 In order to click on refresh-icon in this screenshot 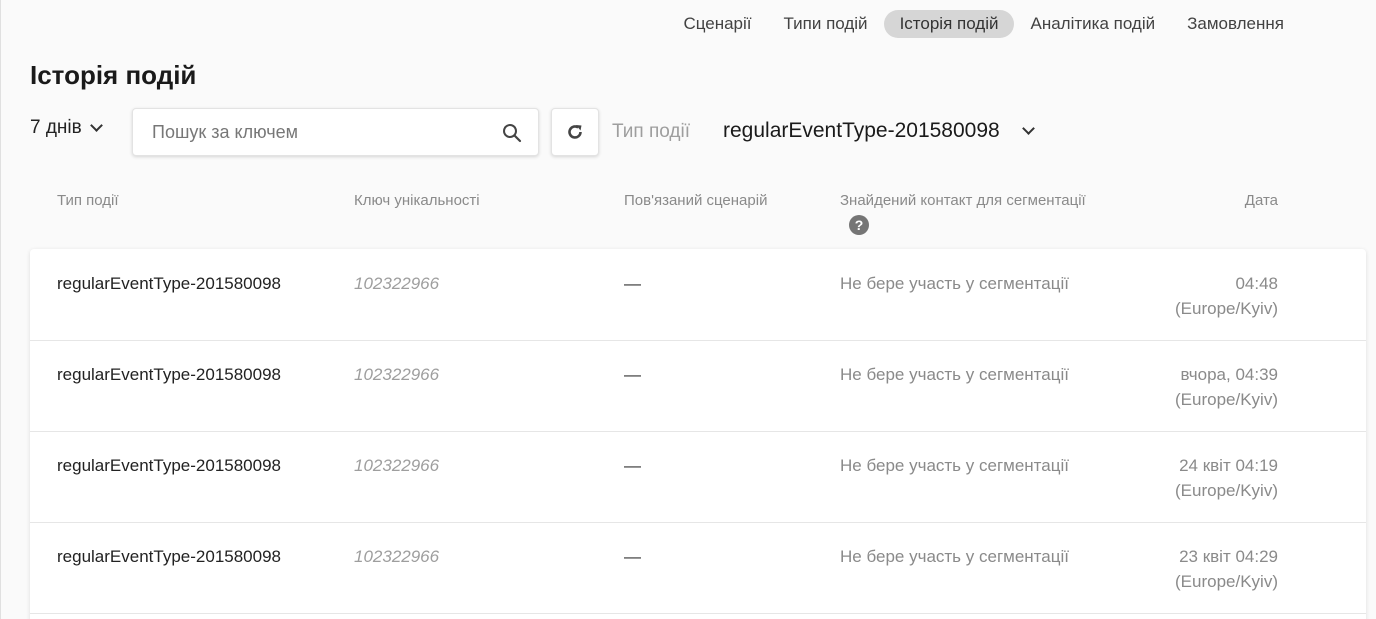, I will do `click(575, 132)`.